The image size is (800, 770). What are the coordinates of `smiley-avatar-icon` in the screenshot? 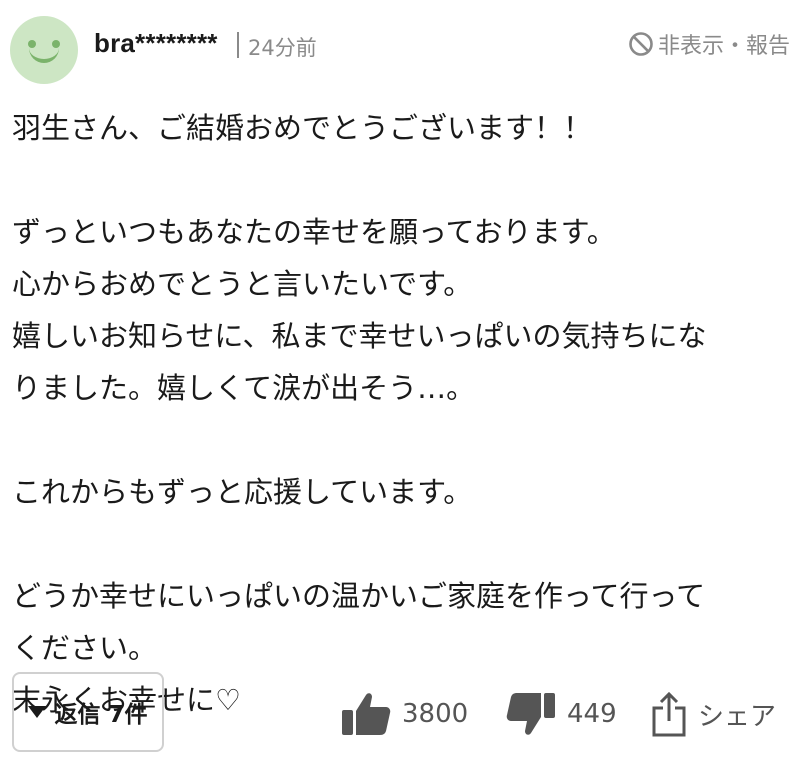 It's located at (44, 50).